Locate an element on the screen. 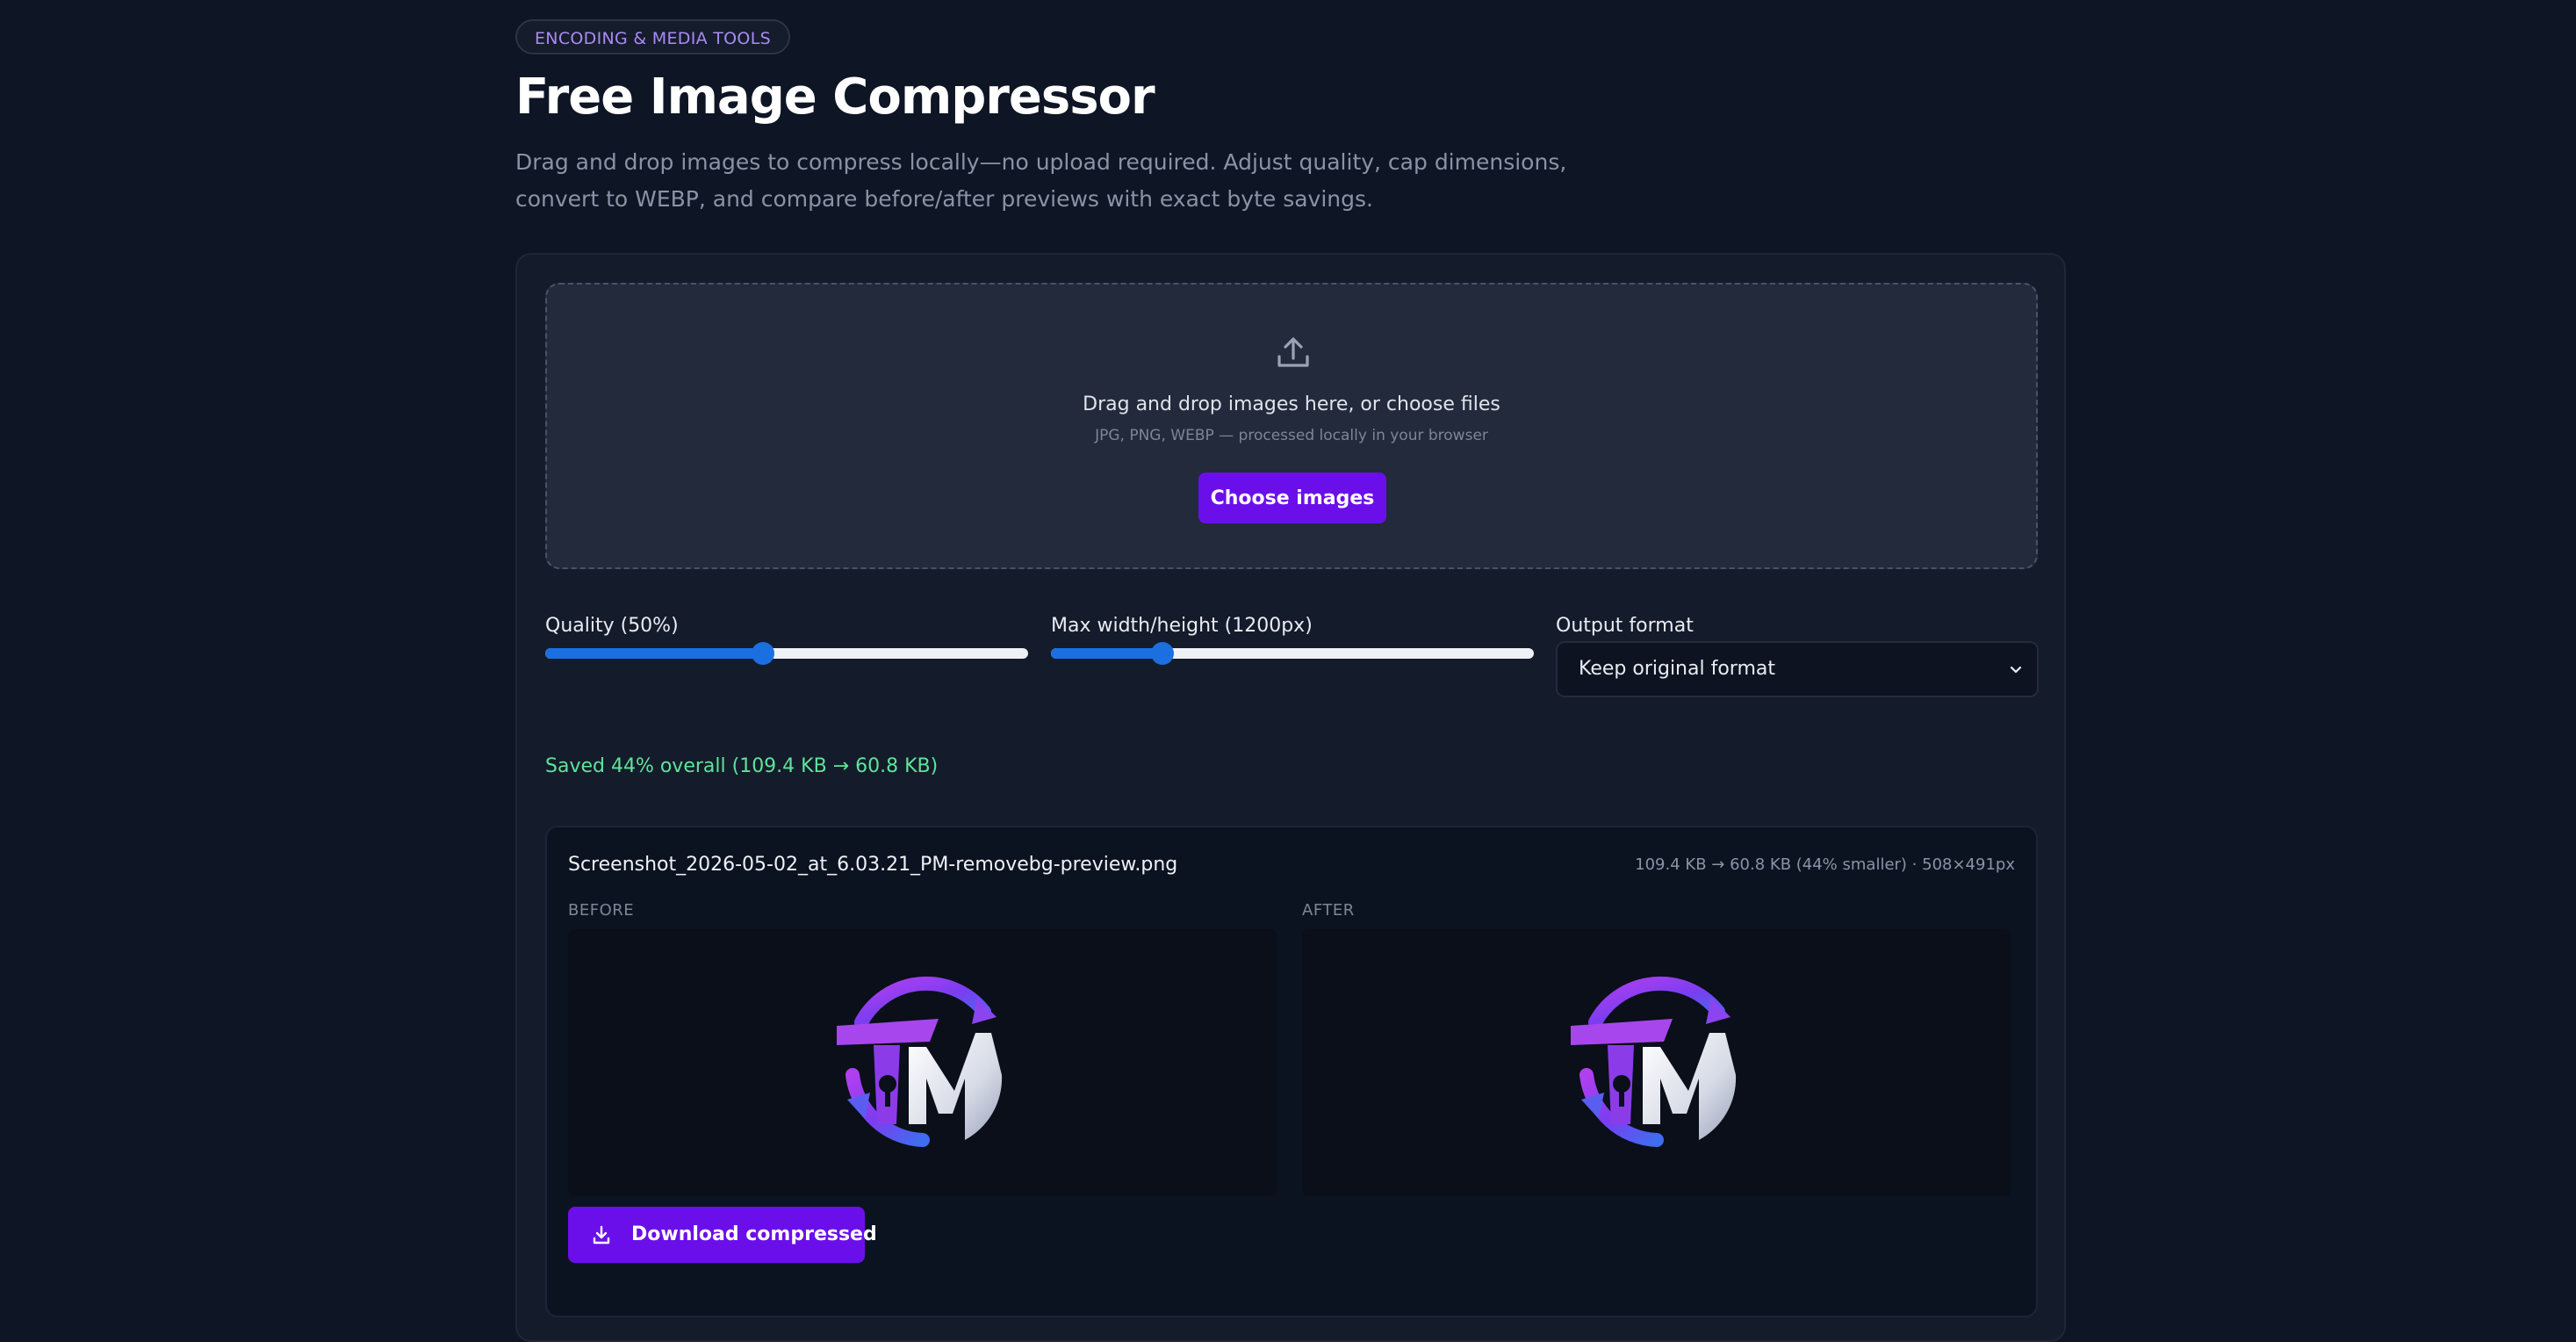  after-preview is located at coordinates (1656, 1062).